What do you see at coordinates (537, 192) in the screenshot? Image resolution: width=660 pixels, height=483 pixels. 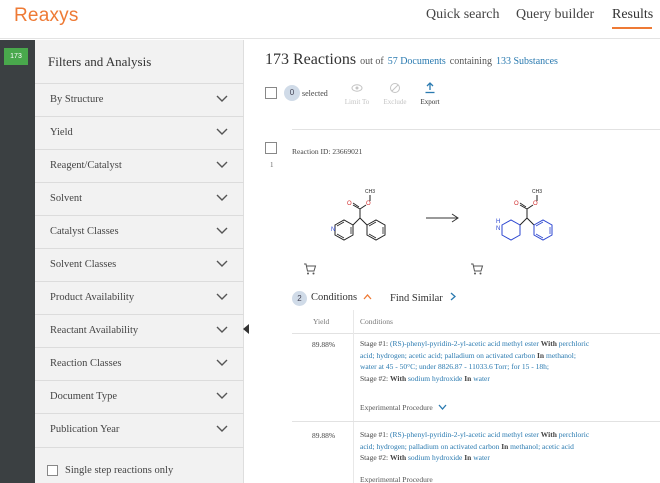 I see `product-methyl-label: CH3` at bounding box center [537, 192].